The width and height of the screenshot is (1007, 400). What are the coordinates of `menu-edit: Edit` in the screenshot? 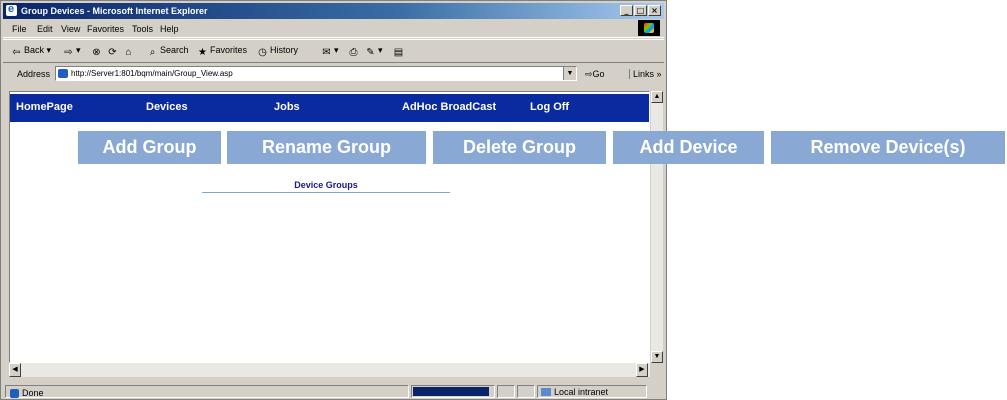 It's located at (45, 29).